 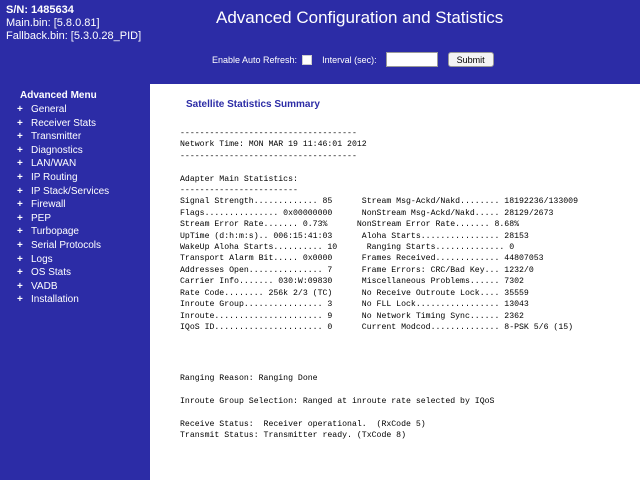 What do you see at coordinates (48, 205) in the screenshot?
I see `menu-item-label: Firewall` at bounding box center [48, 205].